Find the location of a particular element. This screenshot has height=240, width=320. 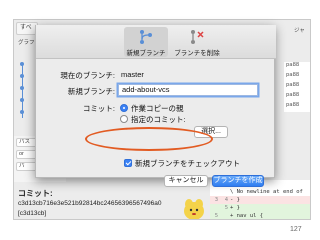

new-branch-label: 新規ブランチ: is located at coordinates (91, 91).